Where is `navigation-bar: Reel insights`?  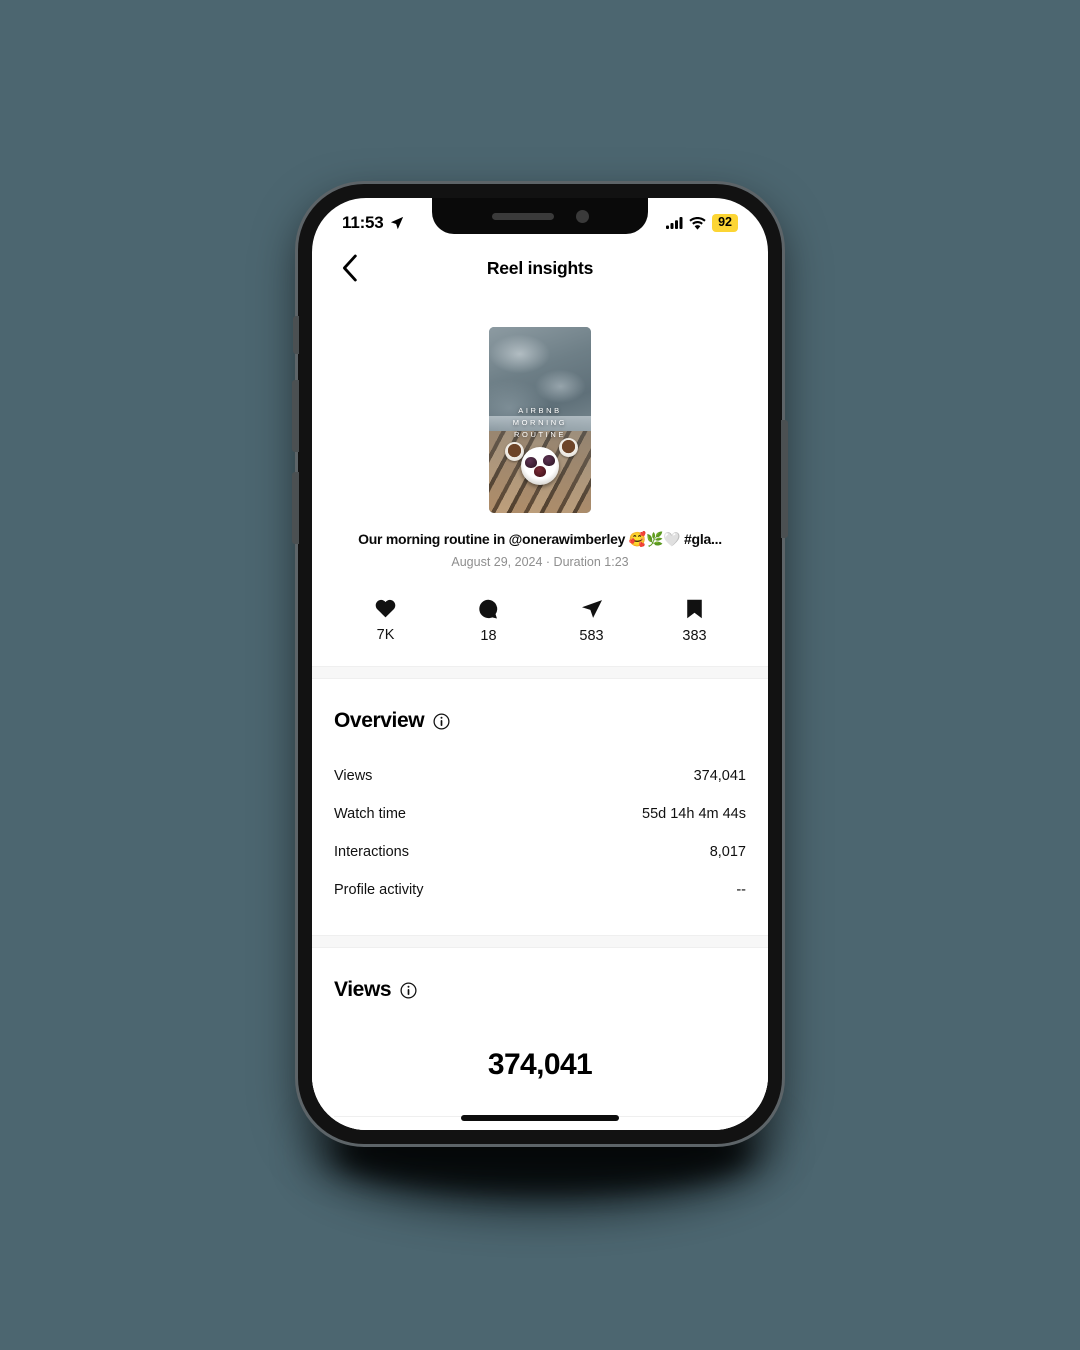
navigation-bar: Reel insights is located at coordinates (540, 268).